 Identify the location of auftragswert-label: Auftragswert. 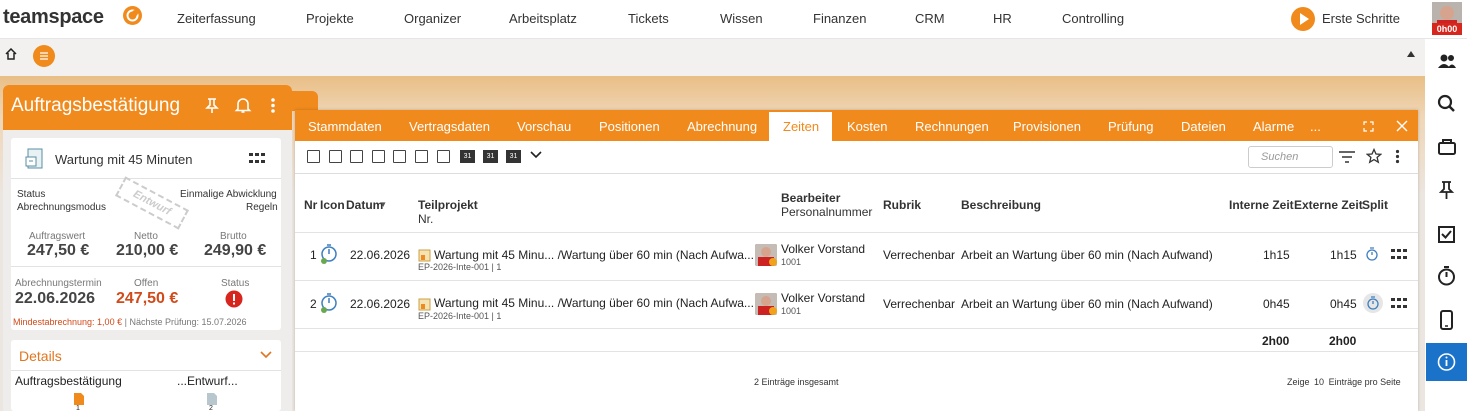
(57, 236).